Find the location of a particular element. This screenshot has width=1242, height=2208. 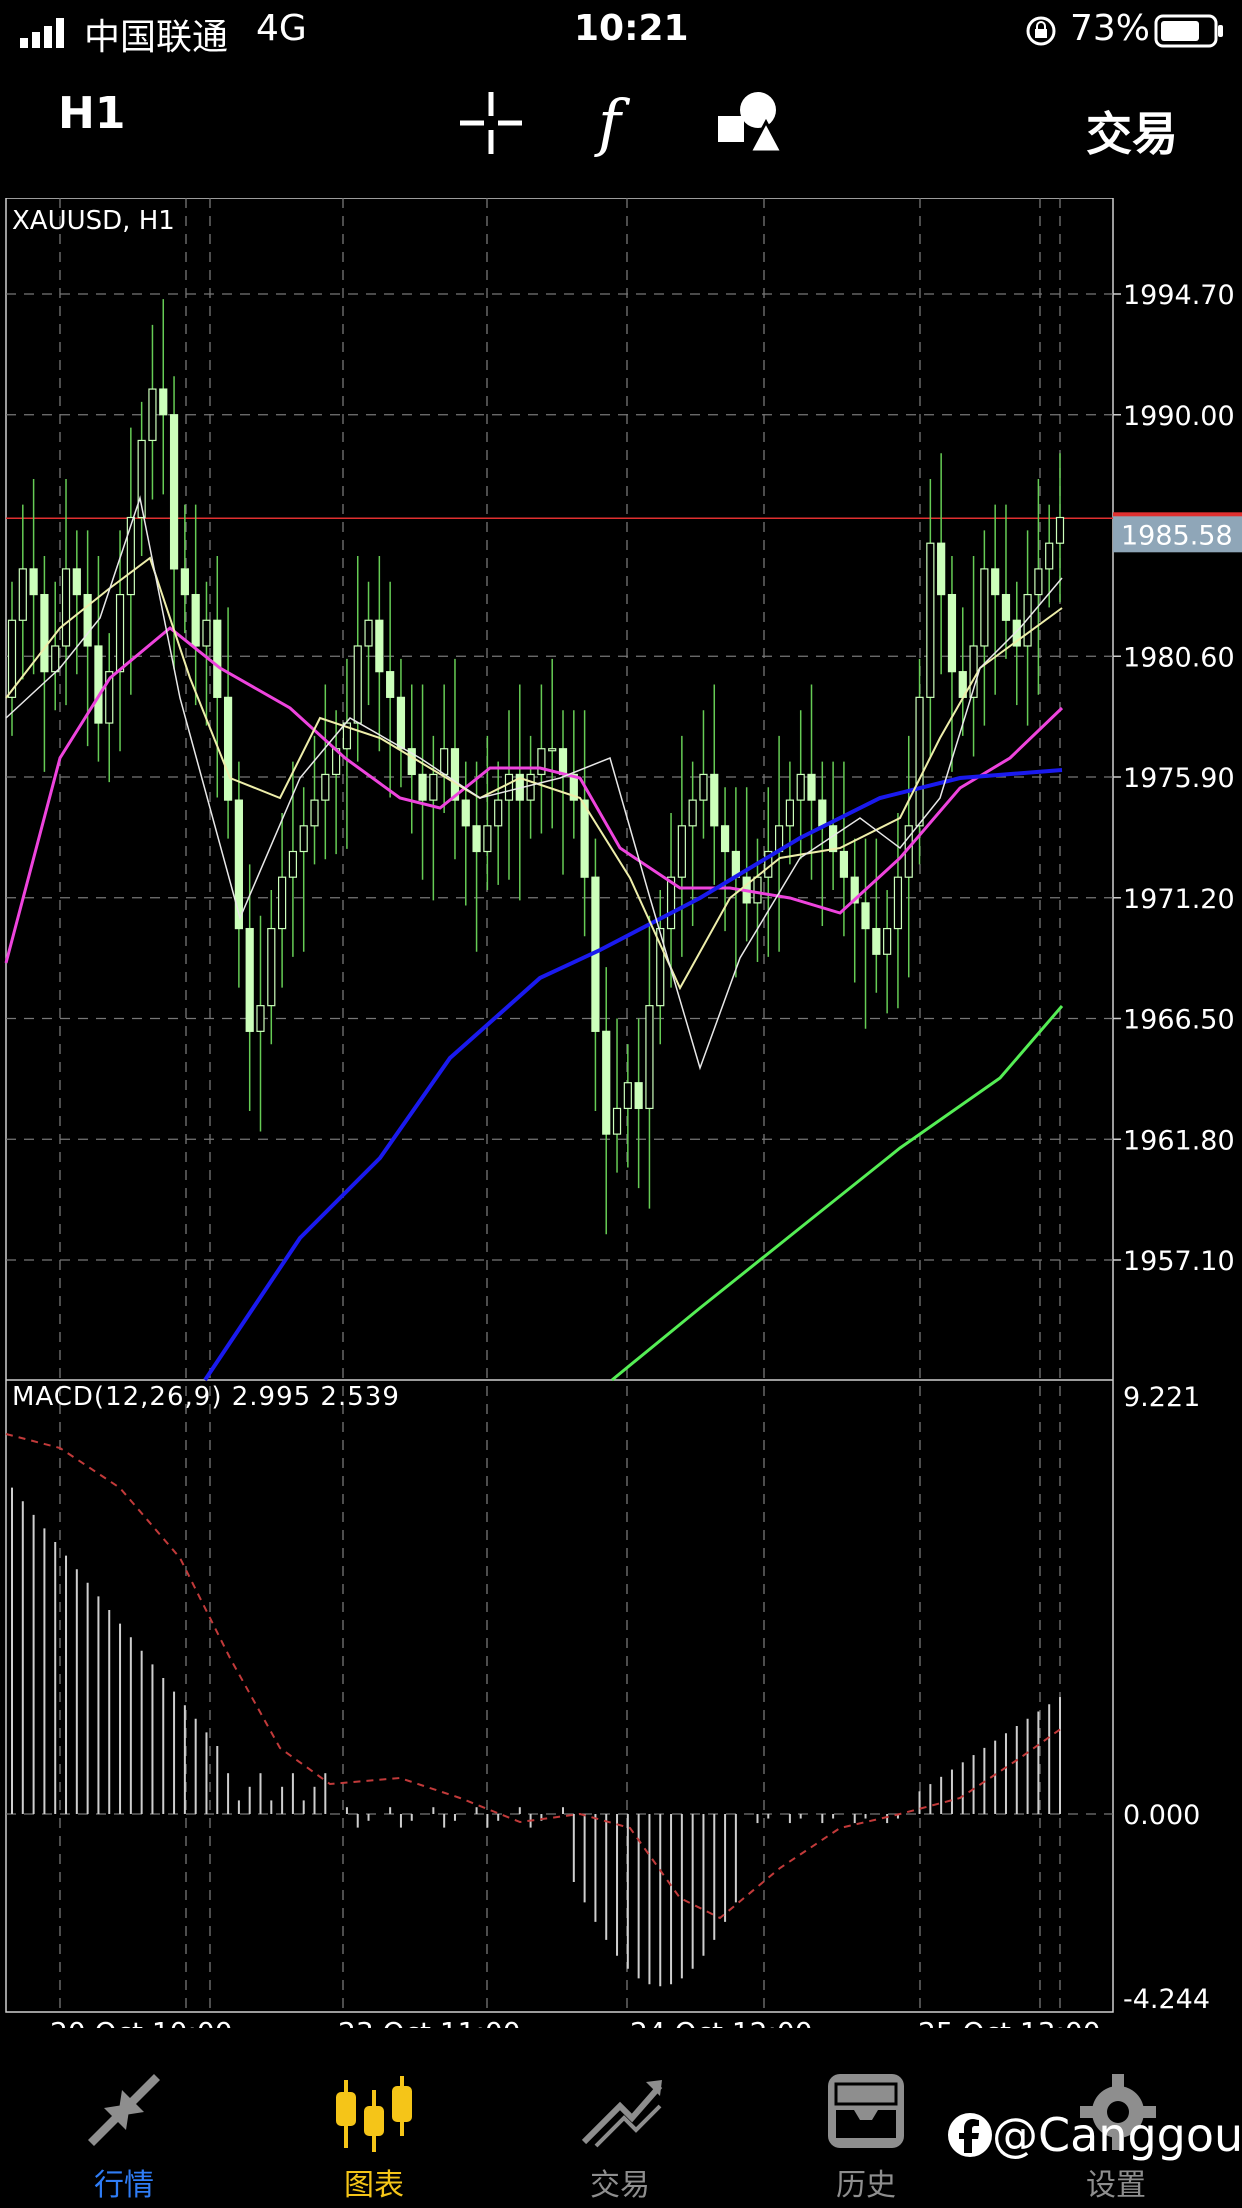

crosshair-icon is located at coordinates (491, 123).